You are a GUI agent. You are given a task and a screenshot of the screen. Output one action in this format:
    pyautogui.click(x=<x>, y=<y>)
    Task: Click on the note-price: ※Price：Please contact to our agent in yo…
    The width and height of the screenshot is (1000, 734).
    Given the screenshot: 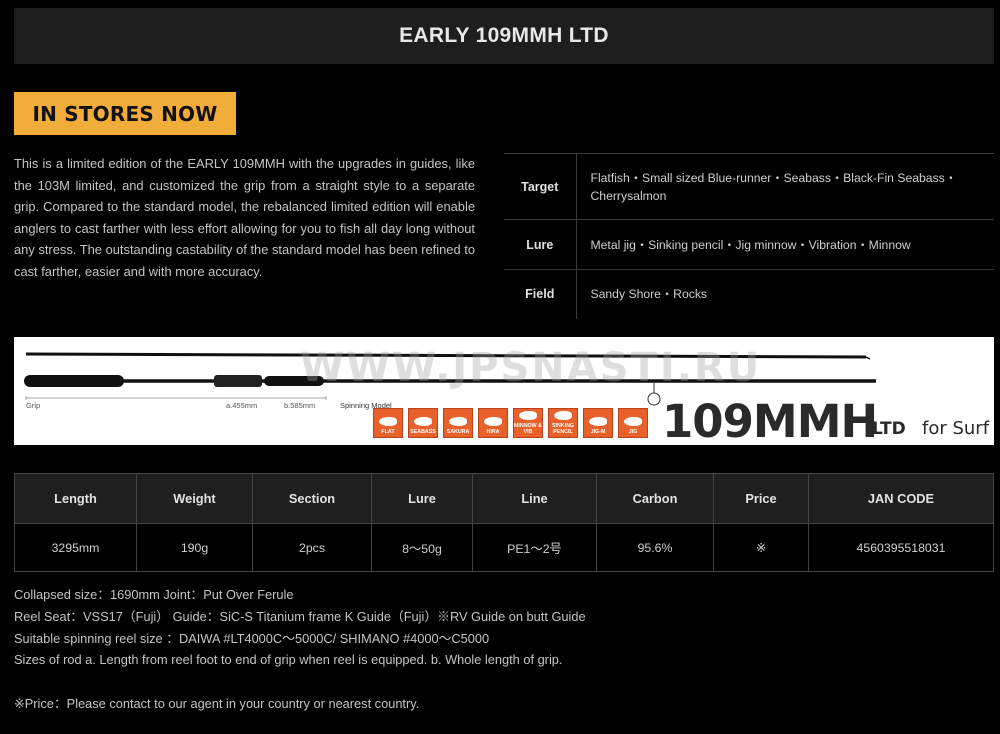 What is the action you would take?
    pyautogui.click(x=217, y=703)
    